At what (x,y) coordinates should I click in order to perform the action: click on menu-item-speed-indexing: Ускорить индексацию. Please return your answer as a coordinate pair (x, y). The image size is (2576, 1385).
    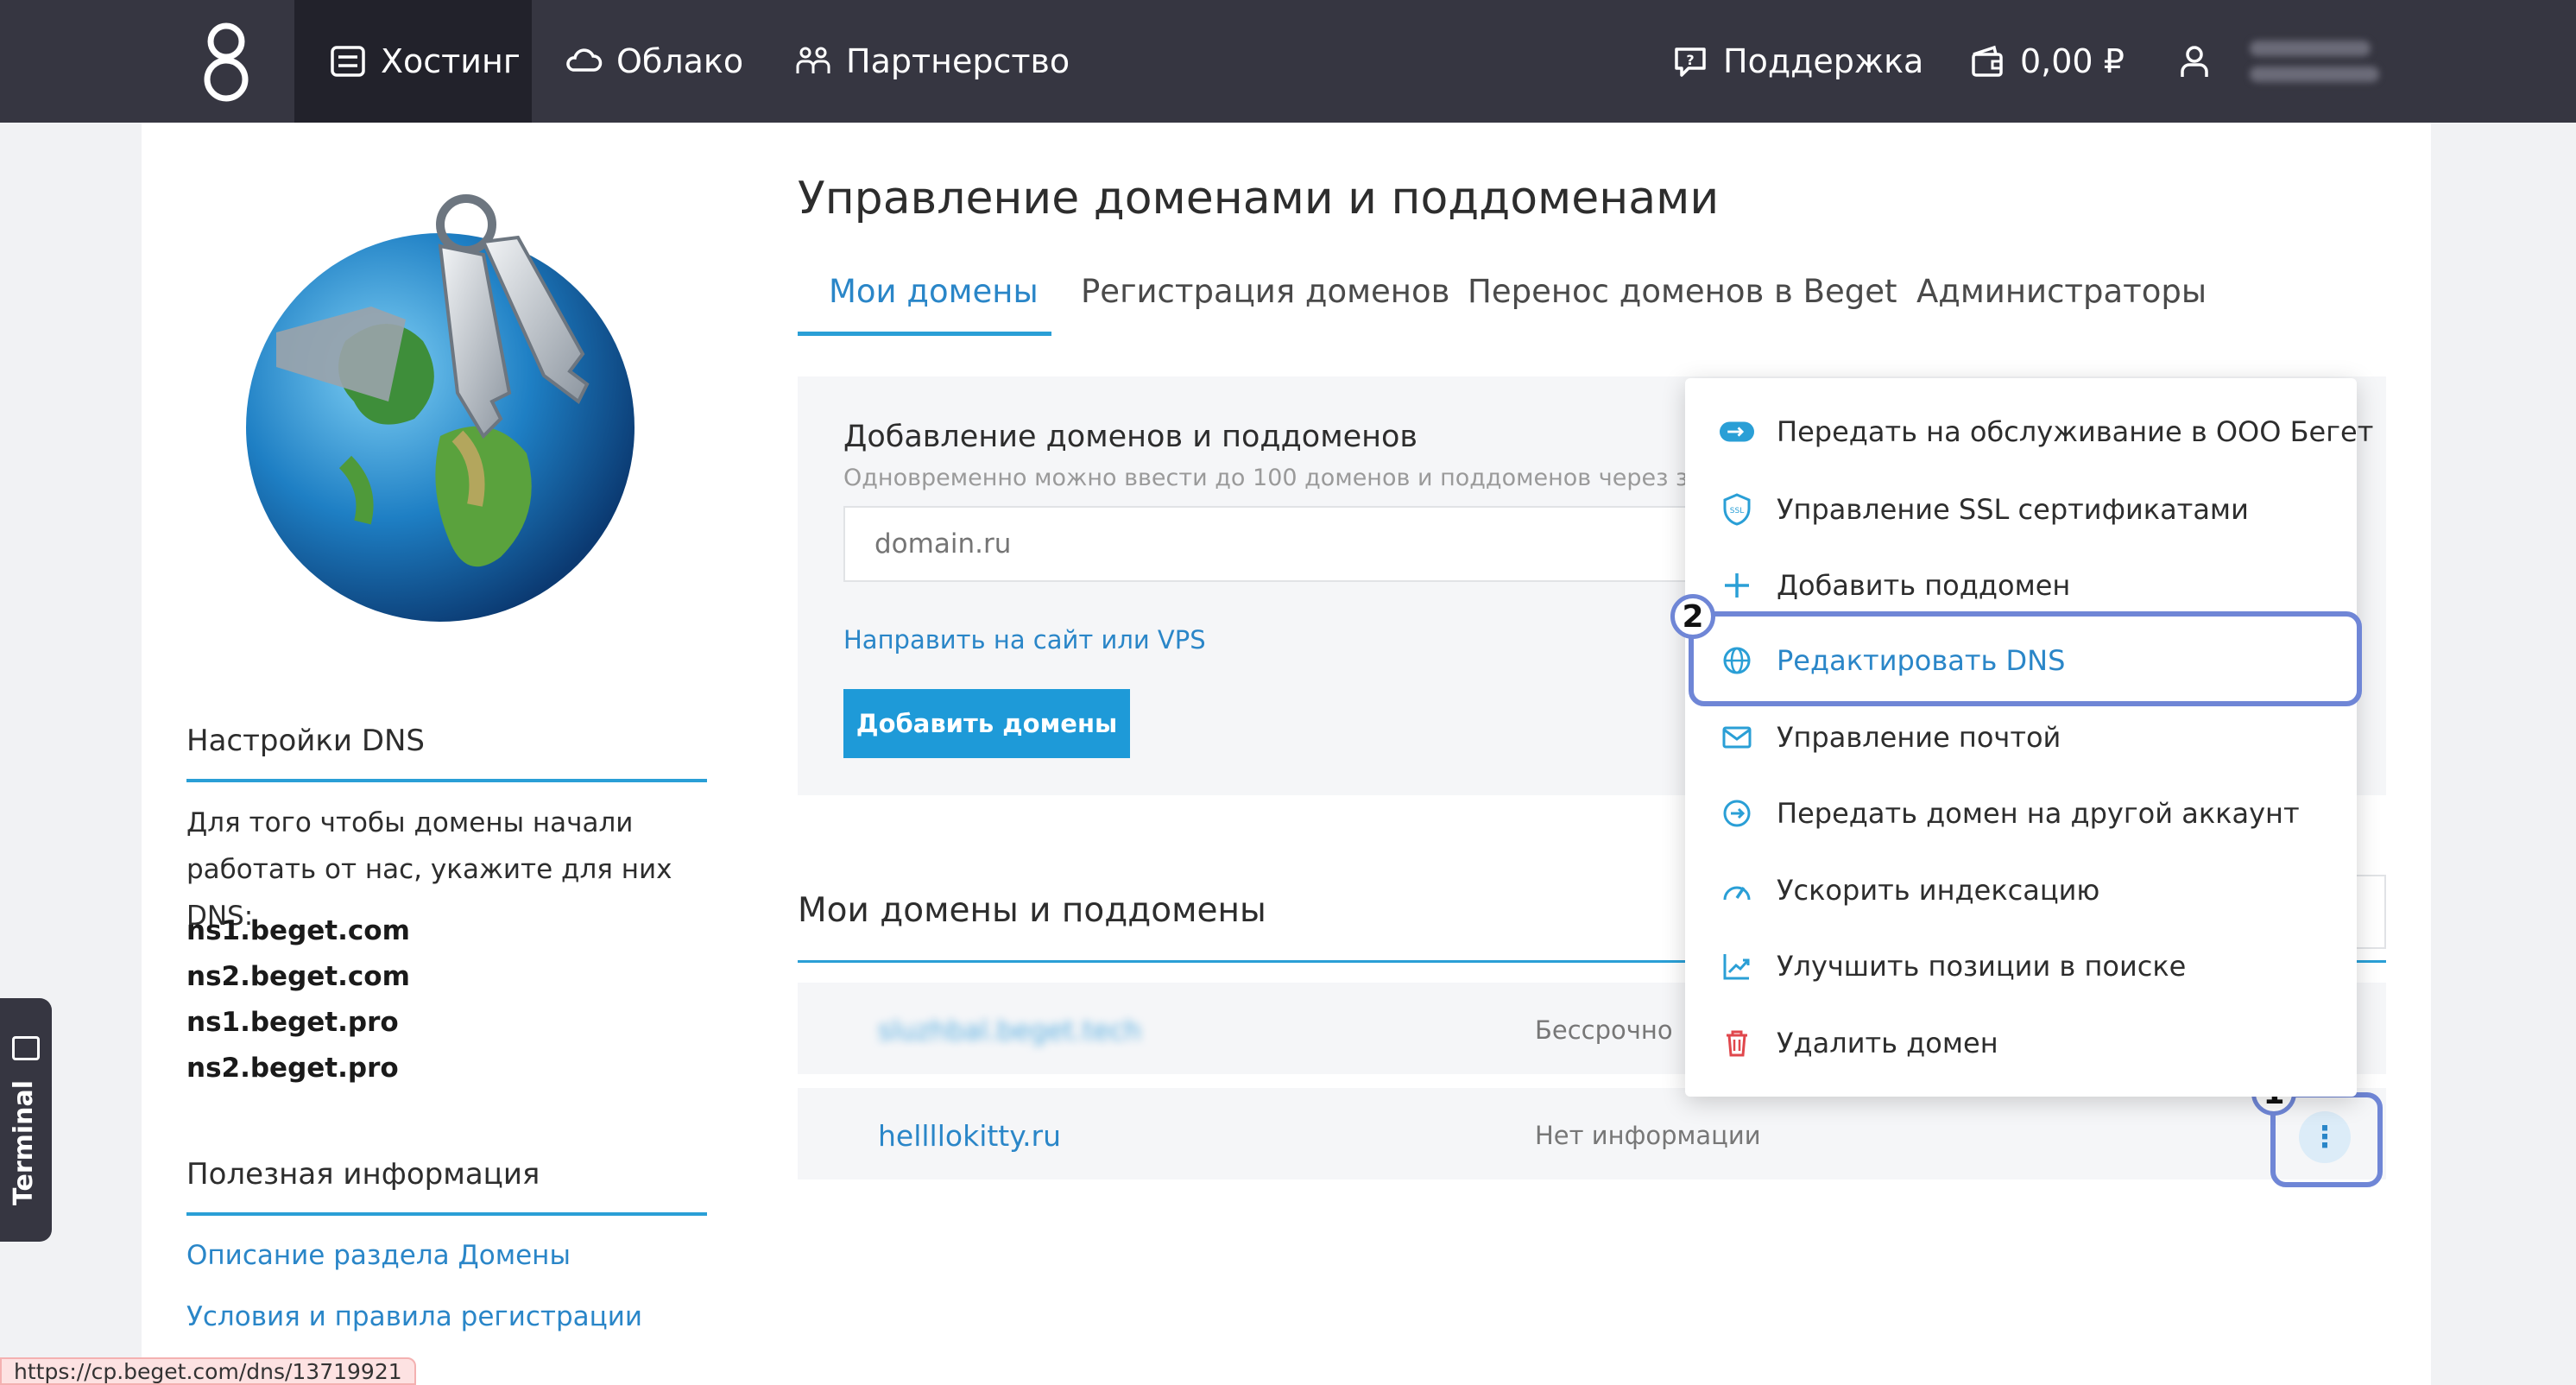
    Looking at the image, I should click on (1909, 890).